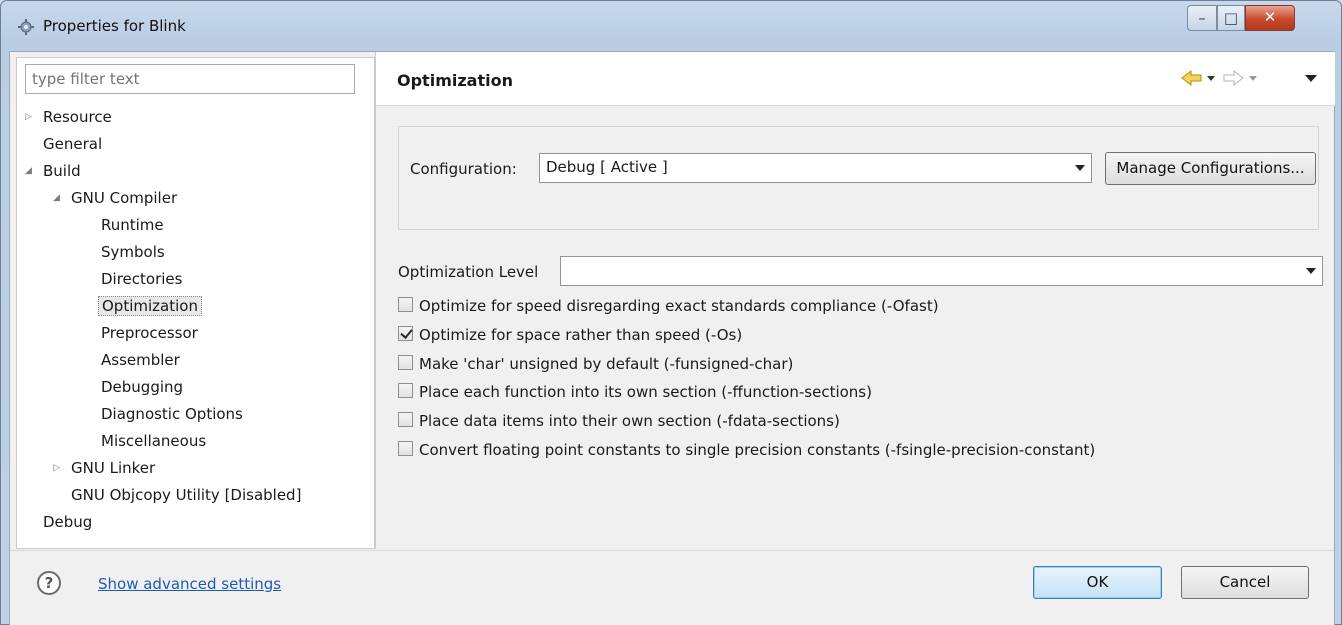 The width and height of the screenshot is (1342, 625). I want to click on tree-item-gnu-objcopy: GNU Objcopy Utility [Disabled], so click(186, 495).